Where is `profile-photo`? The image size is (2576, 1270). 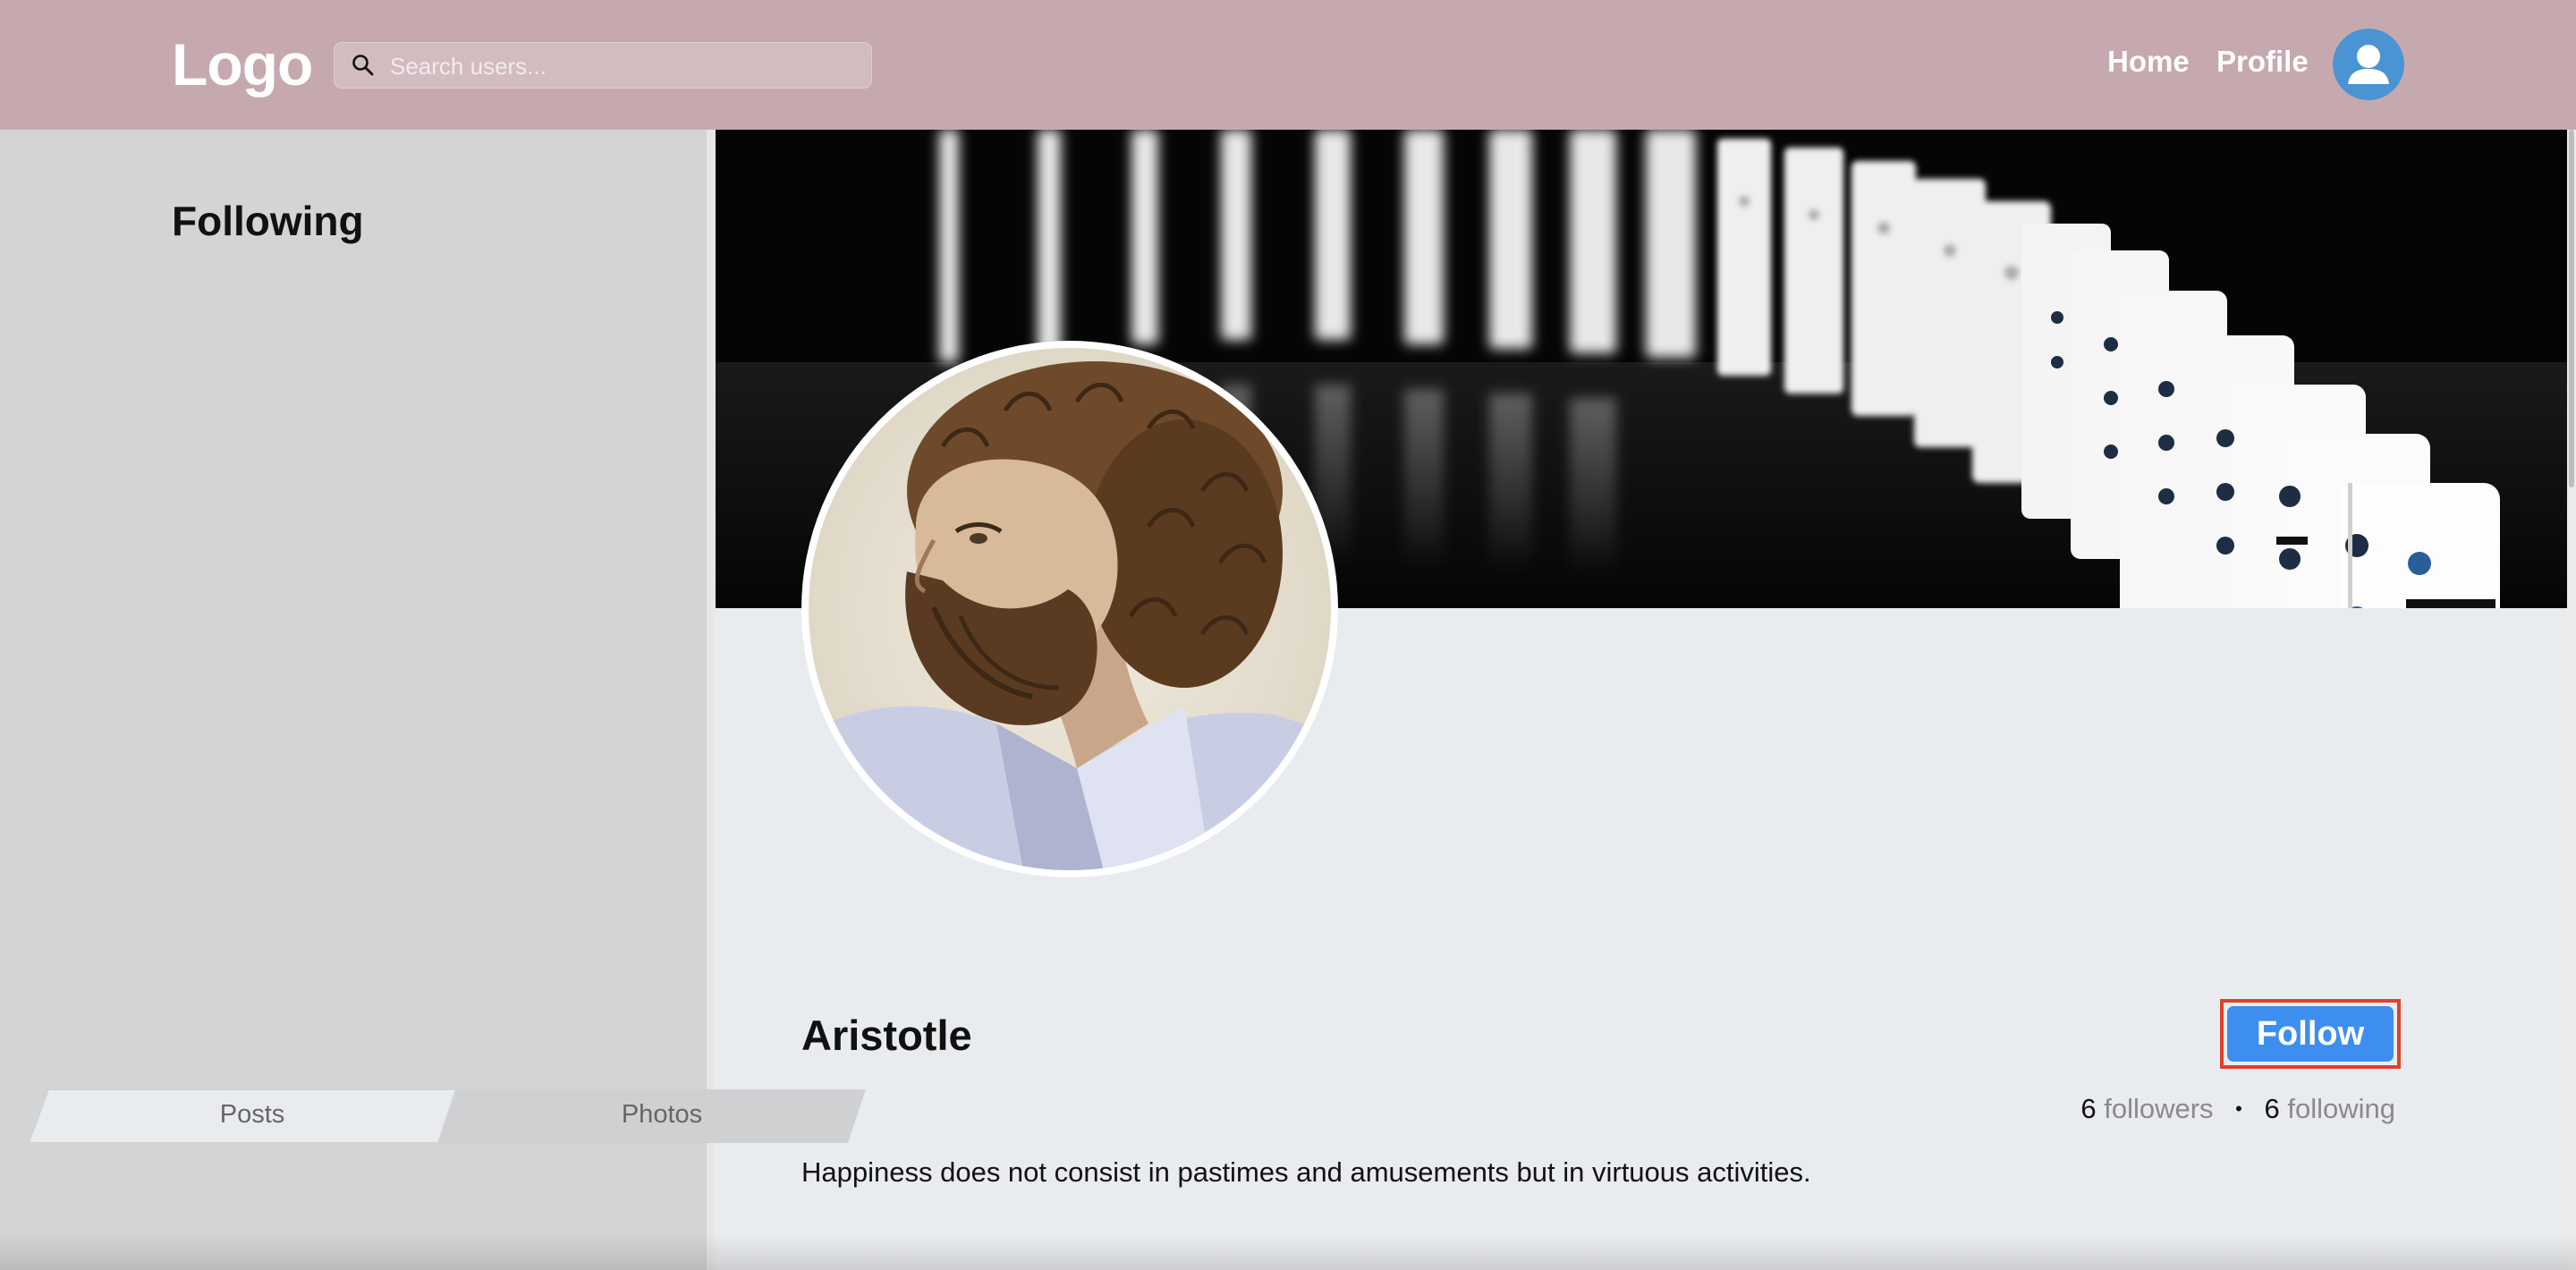
profile-photo is located at coordinates (1069, 609).